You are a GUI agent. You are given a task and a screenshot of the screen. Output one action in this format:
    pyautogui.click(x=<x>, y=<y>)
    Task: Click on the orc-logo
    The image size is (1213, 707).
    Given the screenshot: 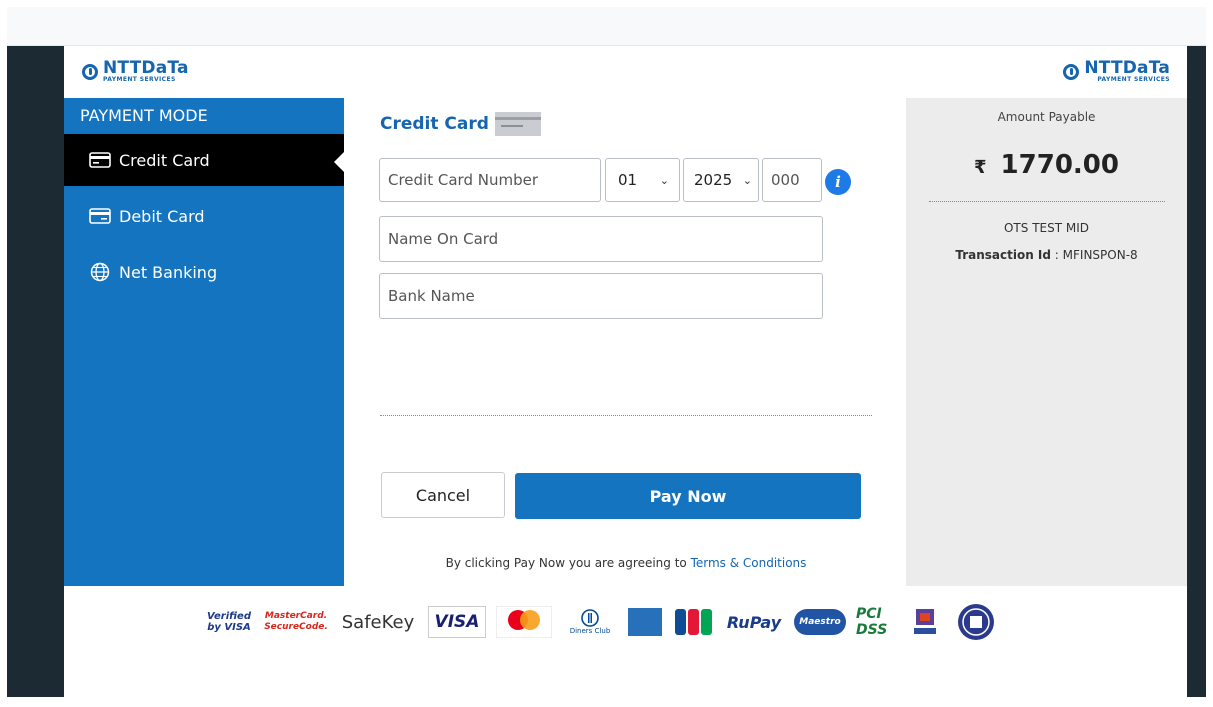 What is the action you would take?
    pyautogui.click(x=925, y=622)
    